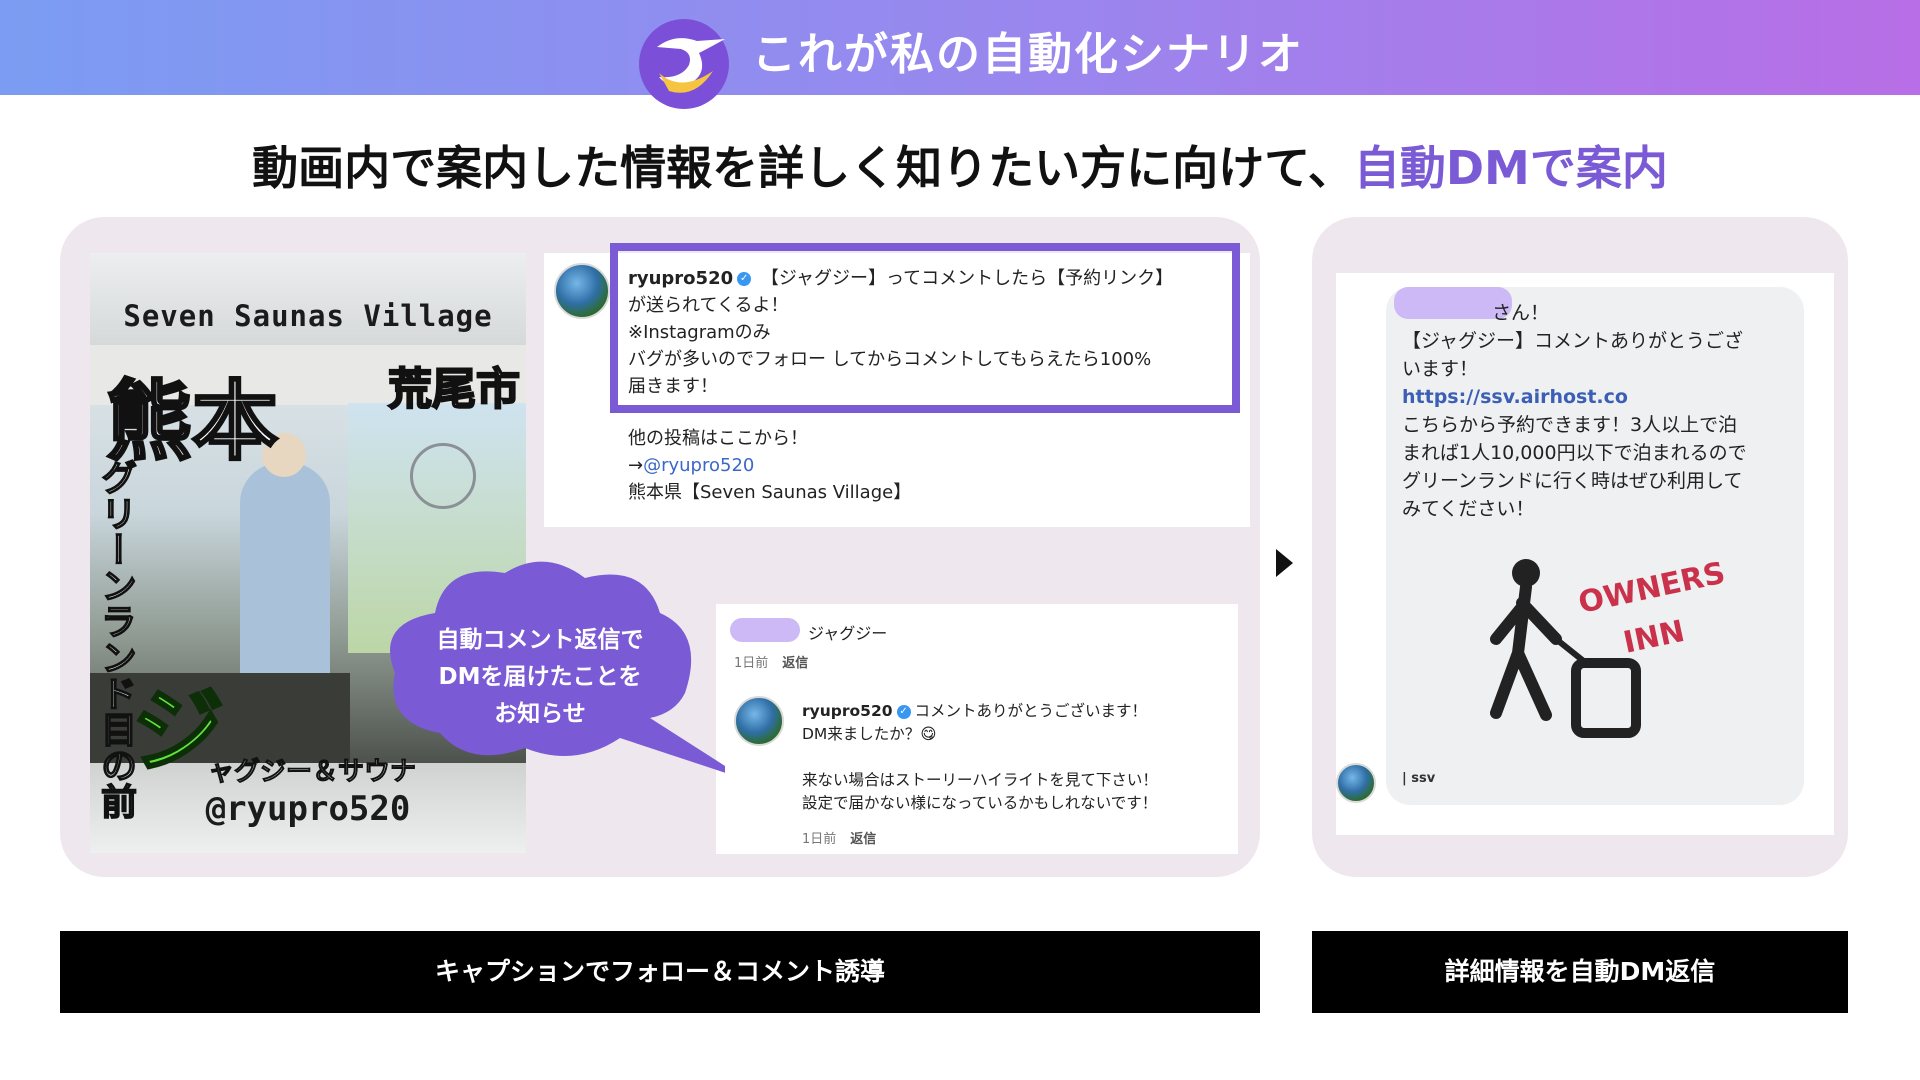 Image resolution: width=1920 pixels, height=1080 pixels. I want to click on page-headline: 動画内で案内した情報を詳しく知りたい方に向けて、自動DMで案内, so click(960, 165).